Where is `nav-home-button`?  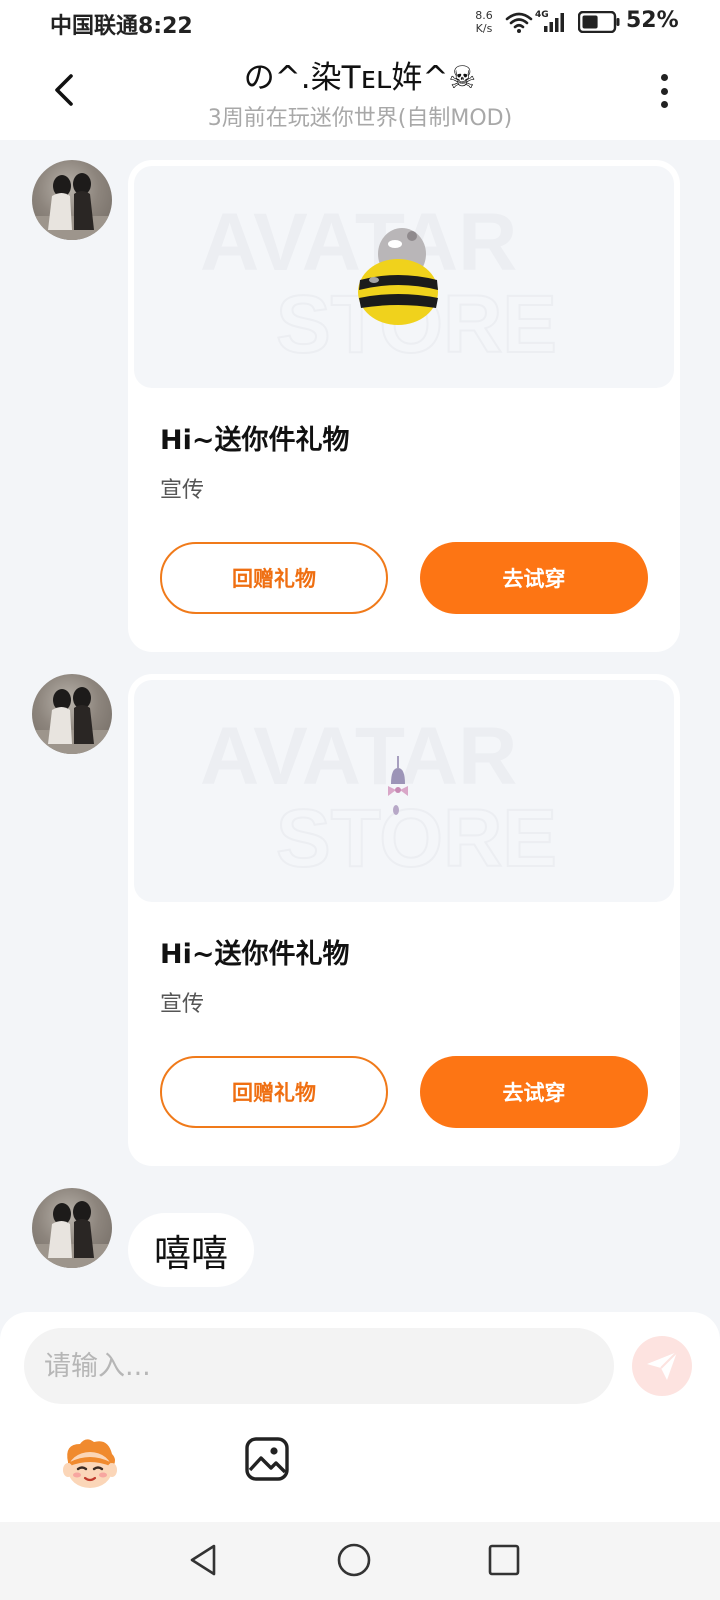
nav-home-button is located at coordinates (354, 1560).